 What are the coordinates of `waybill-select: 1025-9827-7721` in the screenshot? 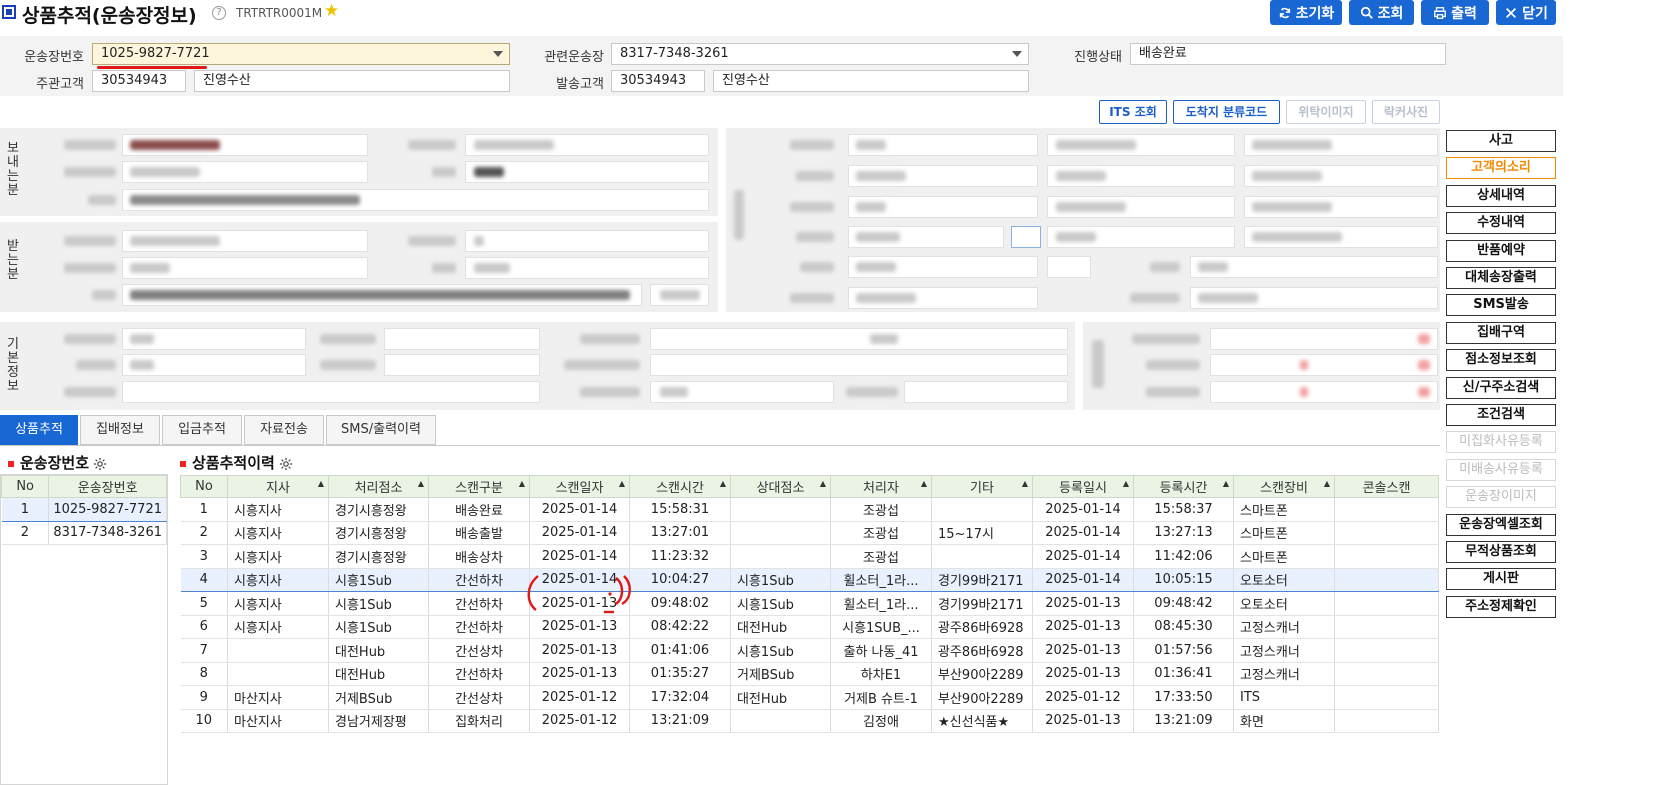 It's located at (301, 54).